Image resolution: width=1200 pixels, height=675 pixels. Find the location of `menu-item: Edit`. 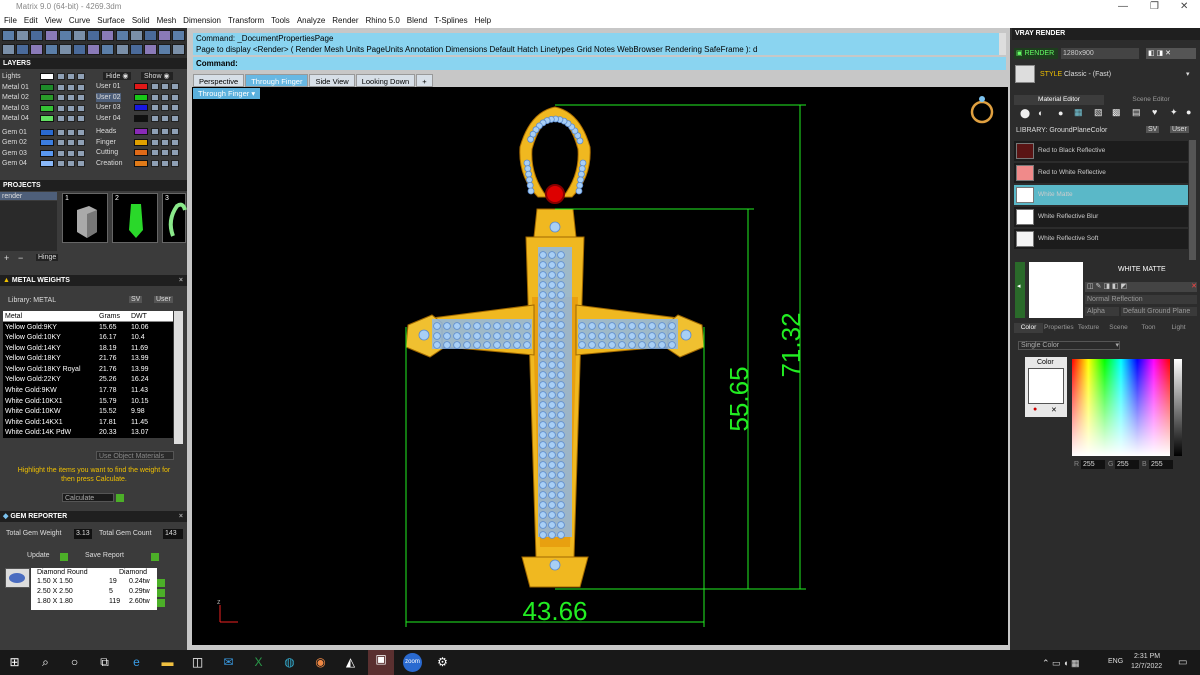

menu-item: Edit is located at coordinates (31, 21).